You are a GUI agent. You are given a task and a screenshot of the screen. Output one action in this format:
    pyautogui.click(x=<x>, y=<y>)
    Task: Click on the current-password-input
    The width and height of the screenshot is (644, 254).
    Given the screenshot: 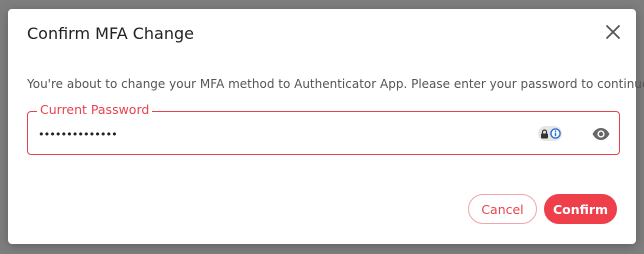 What is the action you would take?
    pyautogui.click(x=283, y=134)
    